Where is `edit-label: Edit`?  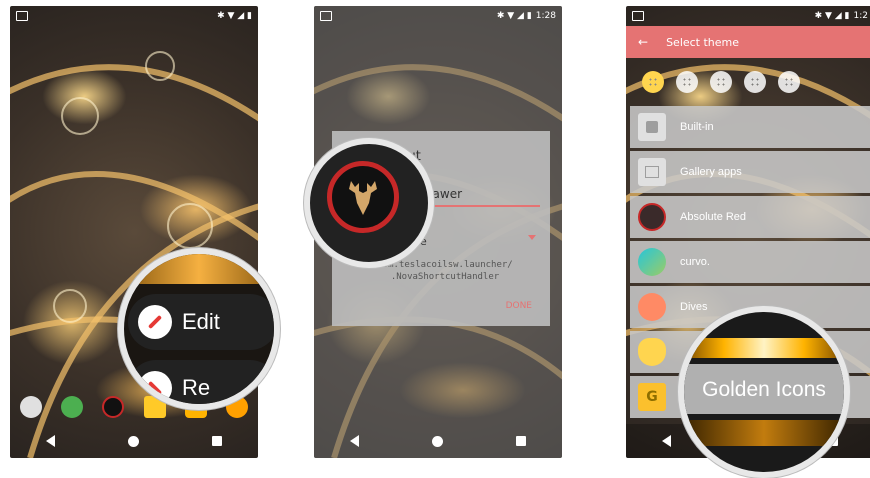
edit-label: Edit is located at coordinates (201, 321).